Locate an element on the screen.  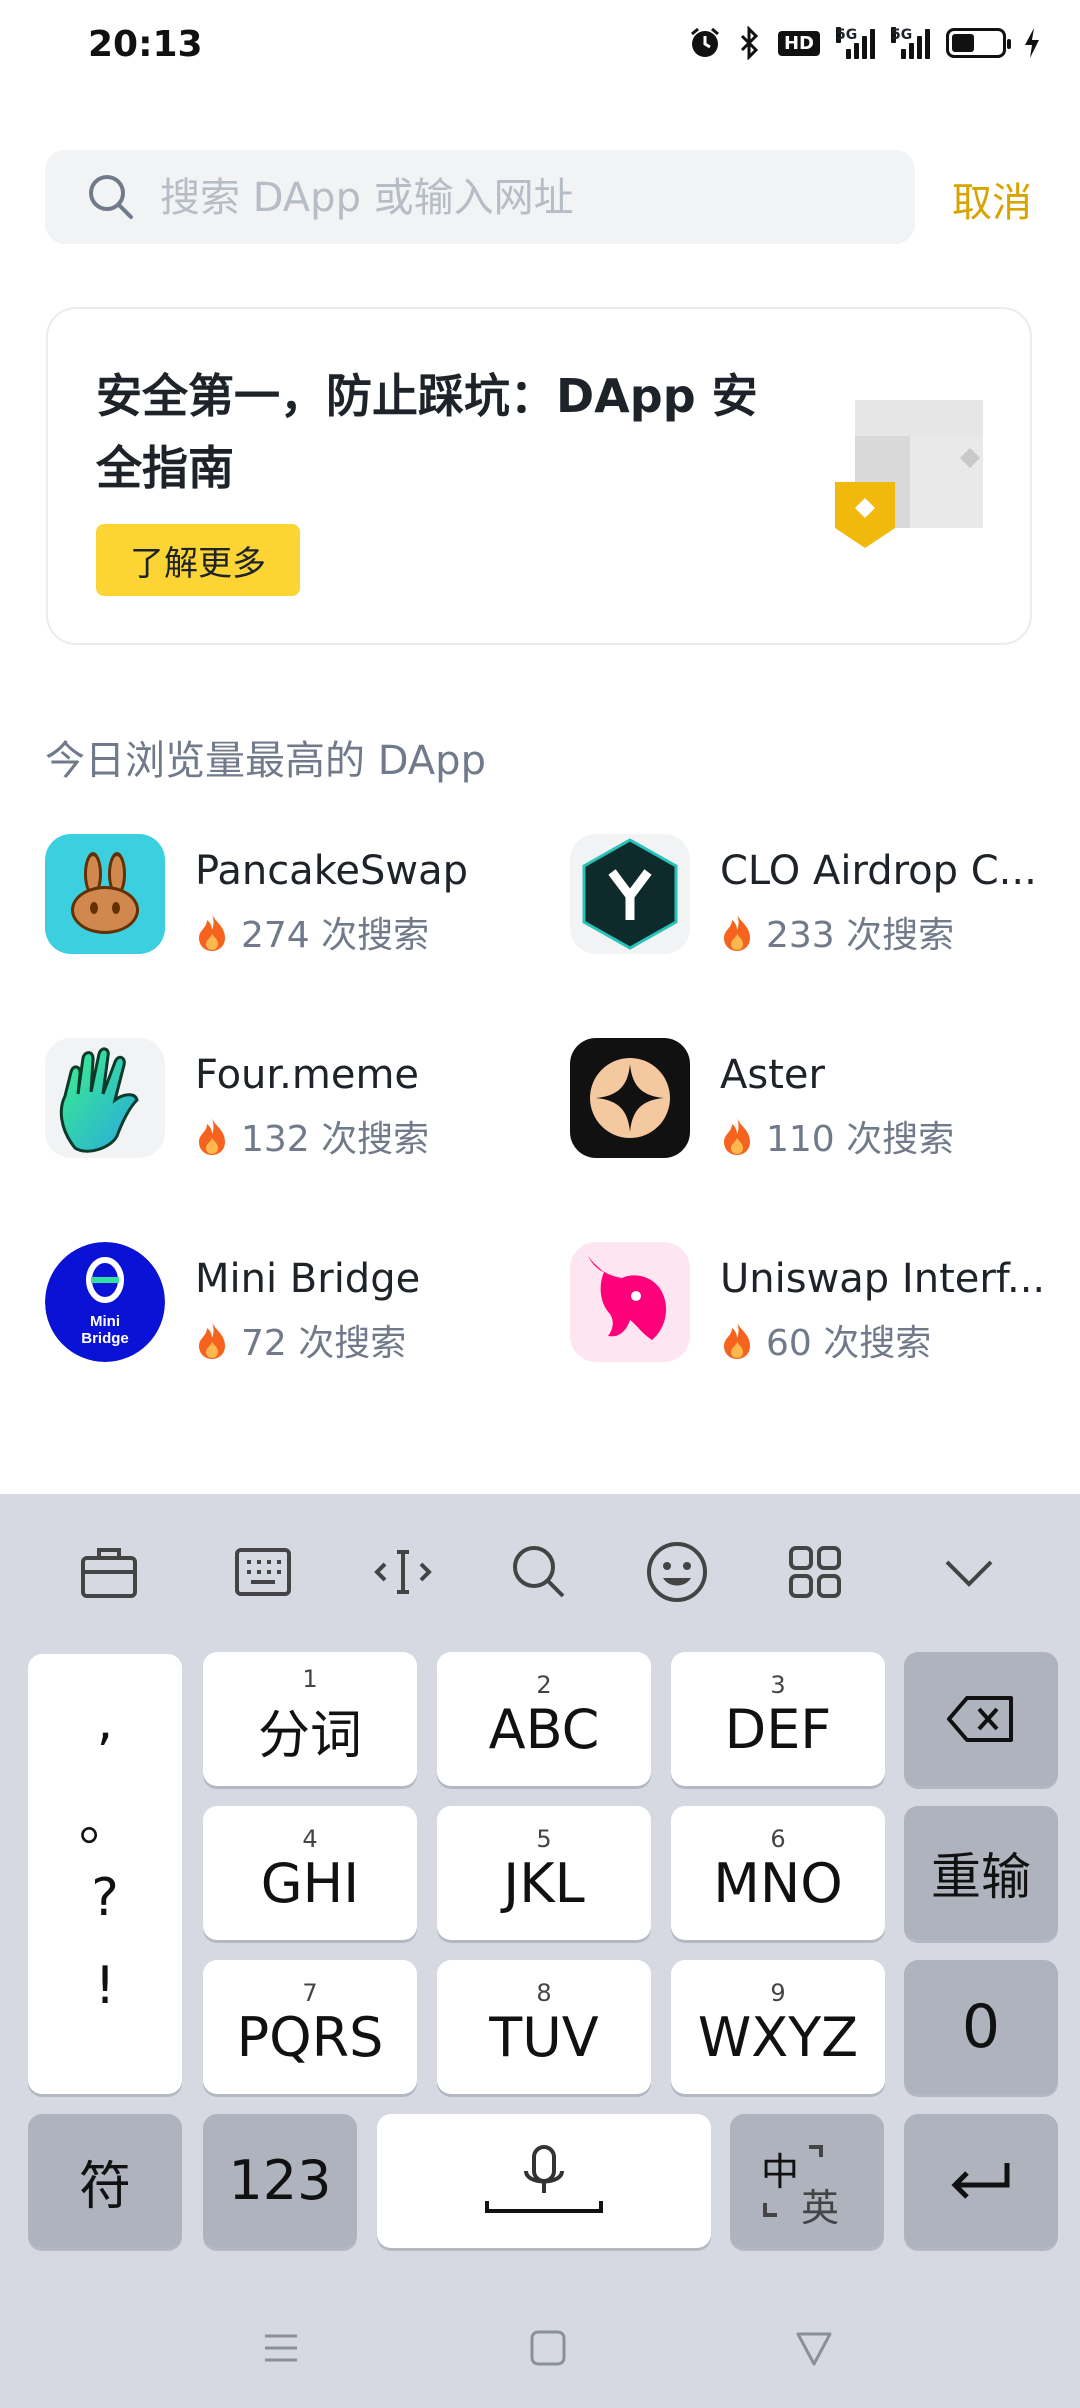
search-icon is located at coordinates (111, 197).